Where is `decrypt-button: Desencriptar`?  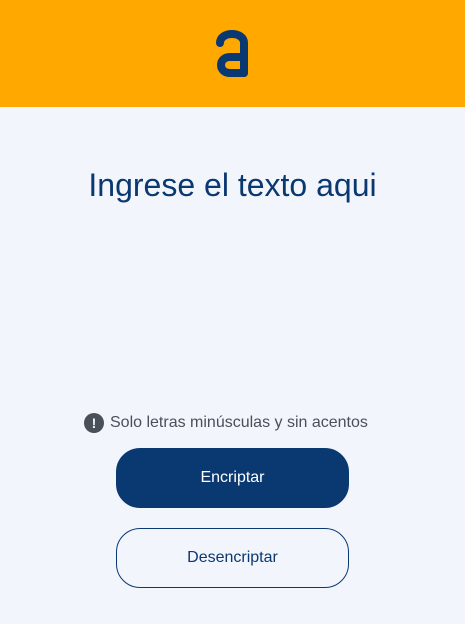 decrypt-button: Desencriptar is located at coordinates (232, 558).